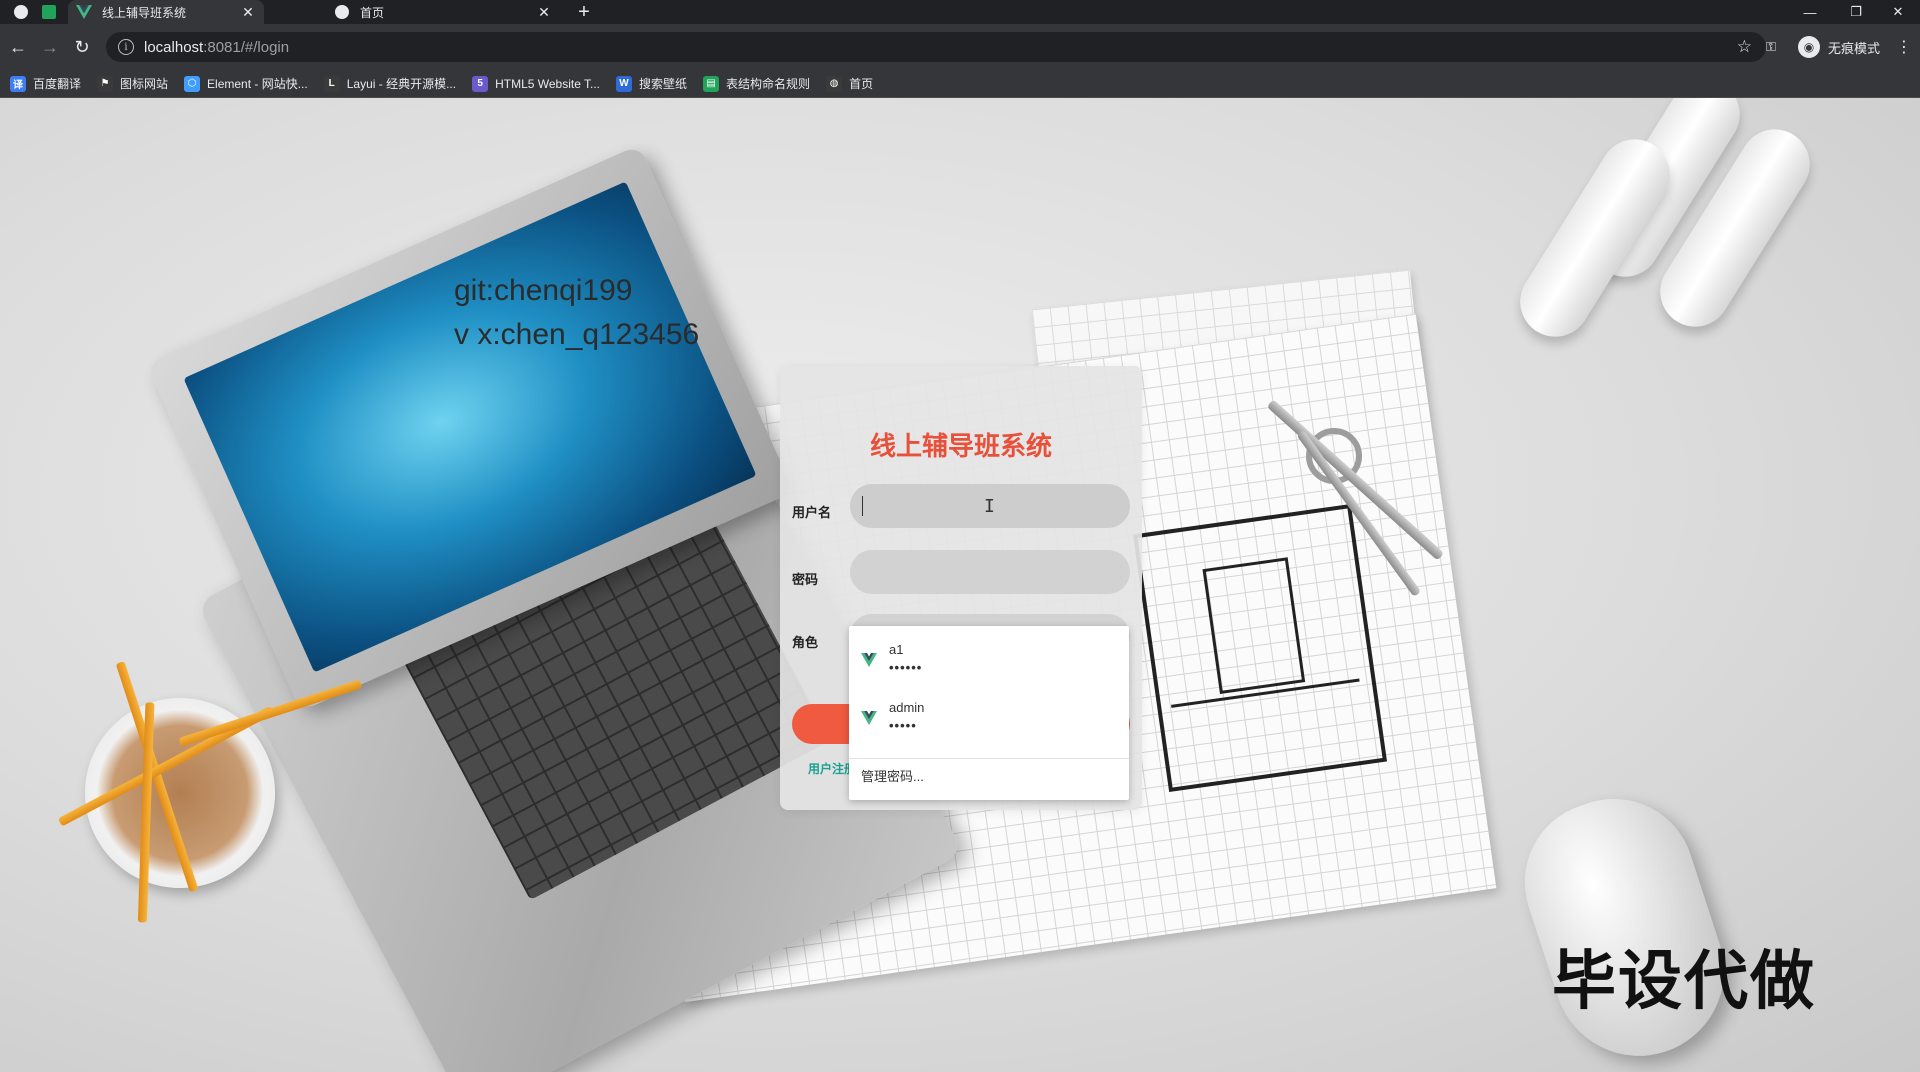 The image size is (1920, 1072). Describe the element at coordinates (989, 720) in the screenshot. I see `autofill-suggestion: admin •••••` at that location.